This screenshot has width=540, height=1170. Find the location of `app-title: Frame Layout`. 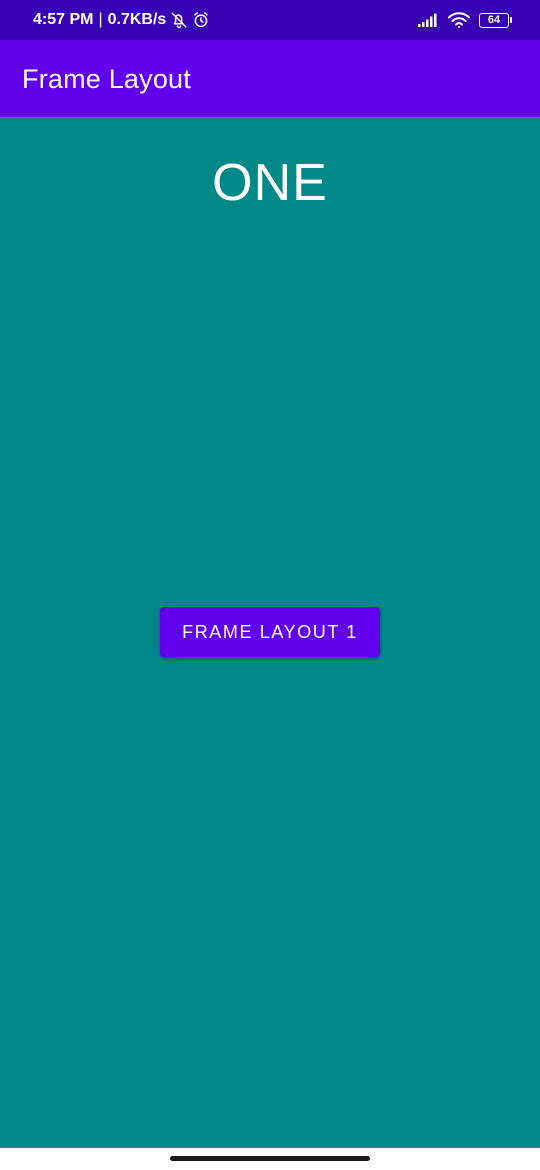

app-title: Frame Layout is located at coordinates (106, 79).